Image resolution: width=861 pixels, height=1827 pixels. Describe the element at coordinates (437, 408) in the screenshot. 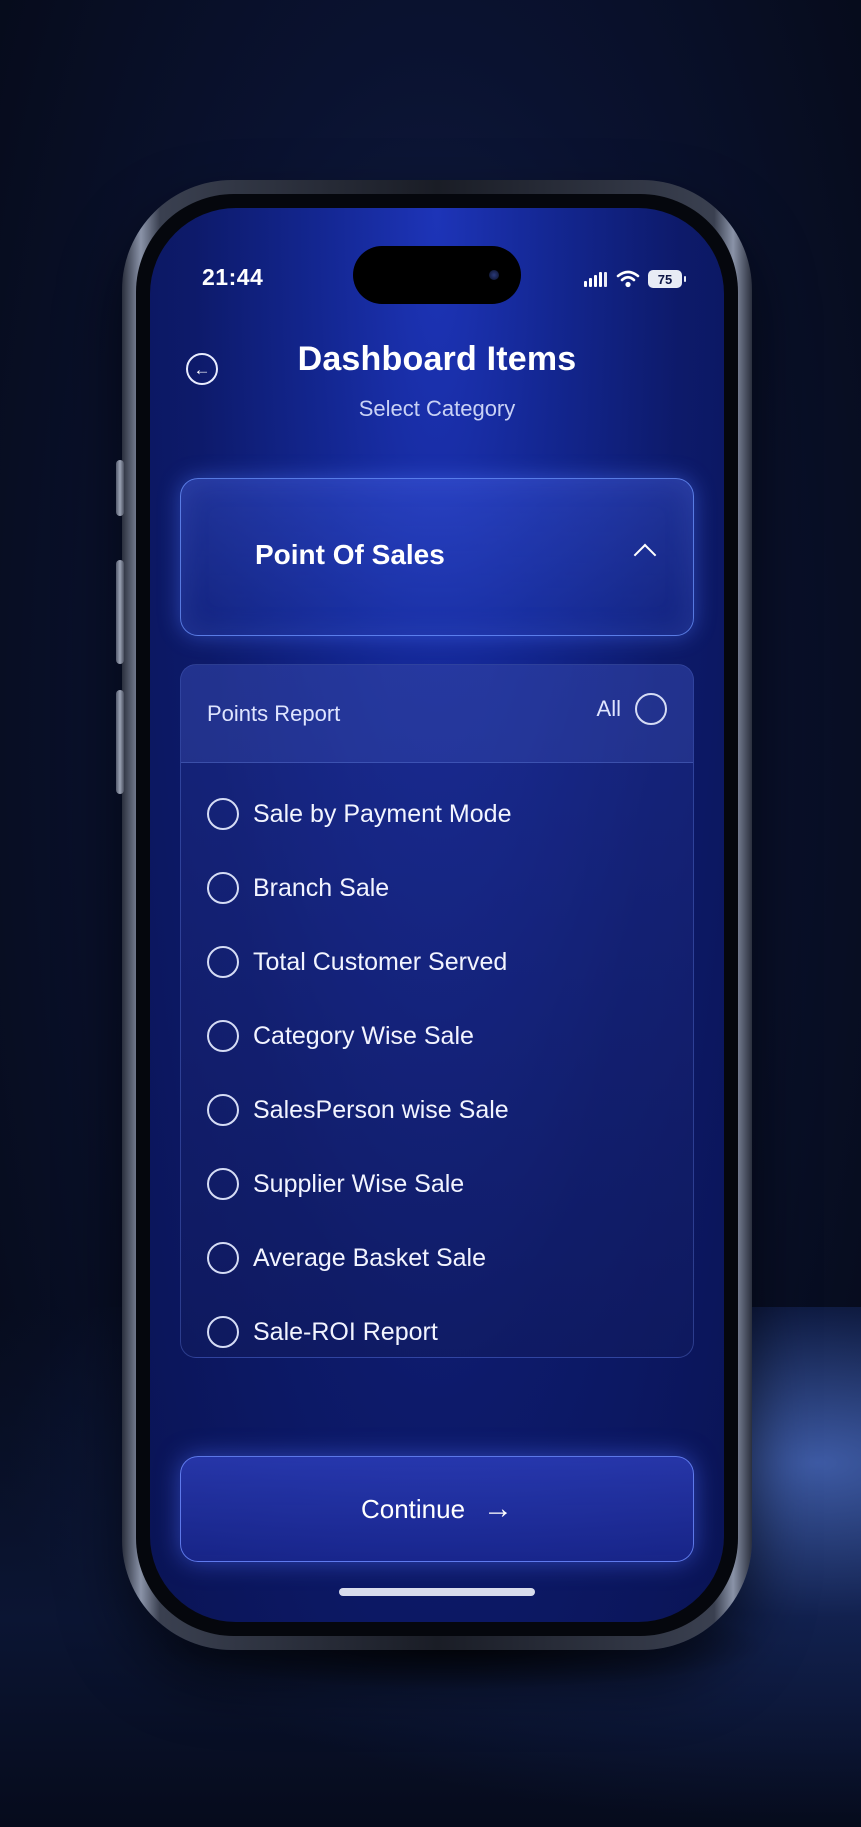

I see `page-subtitle: Select Category` at that location.